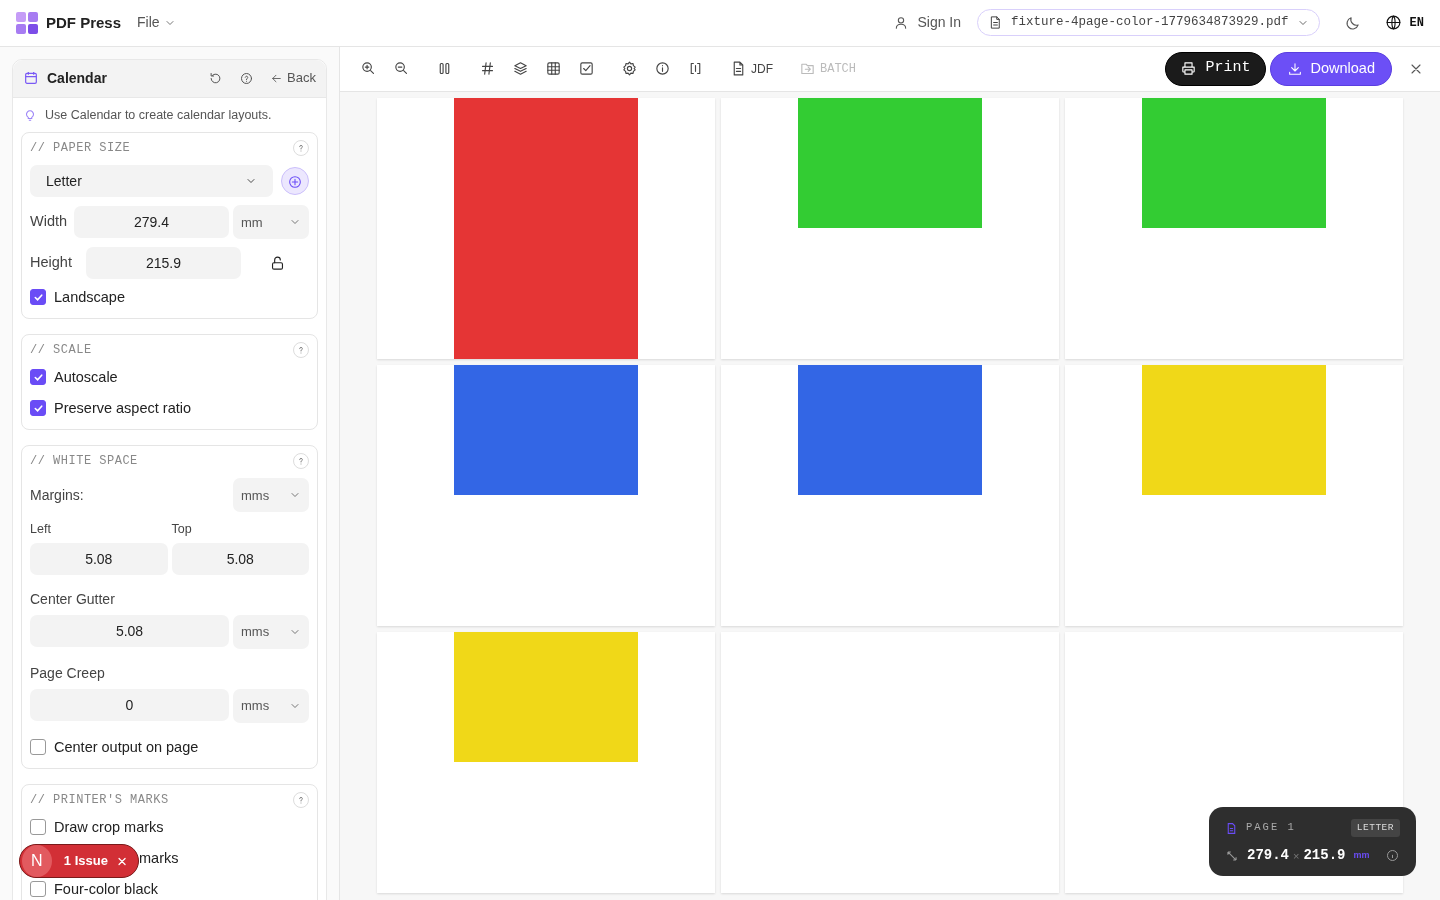 The height and width of the screenshot is (900, 1440). I want to click on preset-select: Letter, so click(151, 181).